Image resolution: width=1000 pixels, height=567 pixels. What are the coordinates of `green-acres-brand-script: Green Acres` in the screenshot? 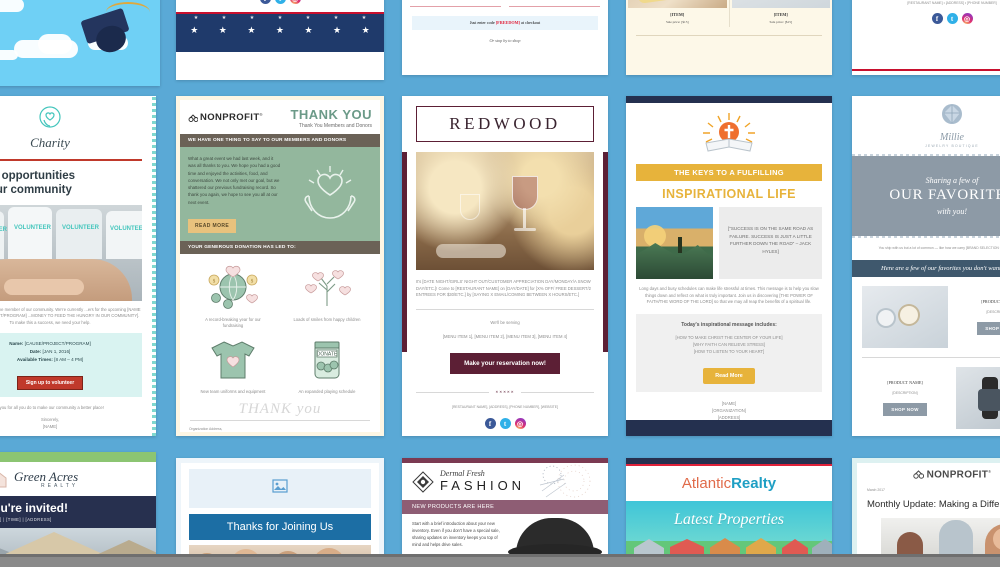 It's located at (46, 476).